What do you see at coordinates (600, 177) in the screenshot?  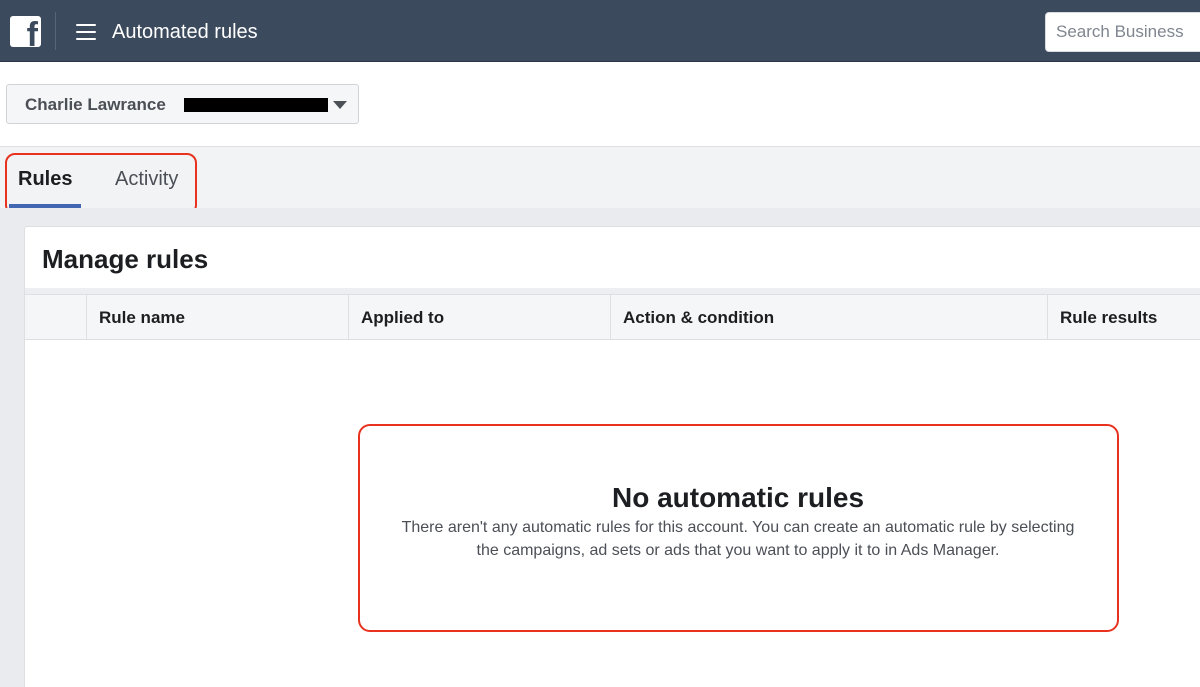 I see `tabs-bar: Rules Activity` at bounding box center [600, 177].